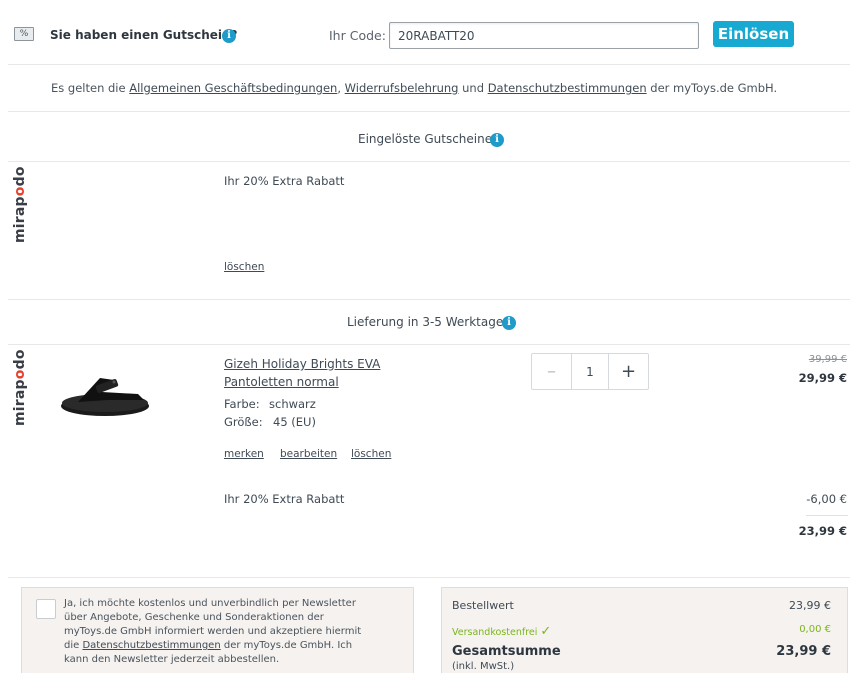 This screenshot has height=673, width=850. What do you see at coordinates (544, 35) in the screenshot?
I see `voucher-code-input` at bounding box center [544, 35].